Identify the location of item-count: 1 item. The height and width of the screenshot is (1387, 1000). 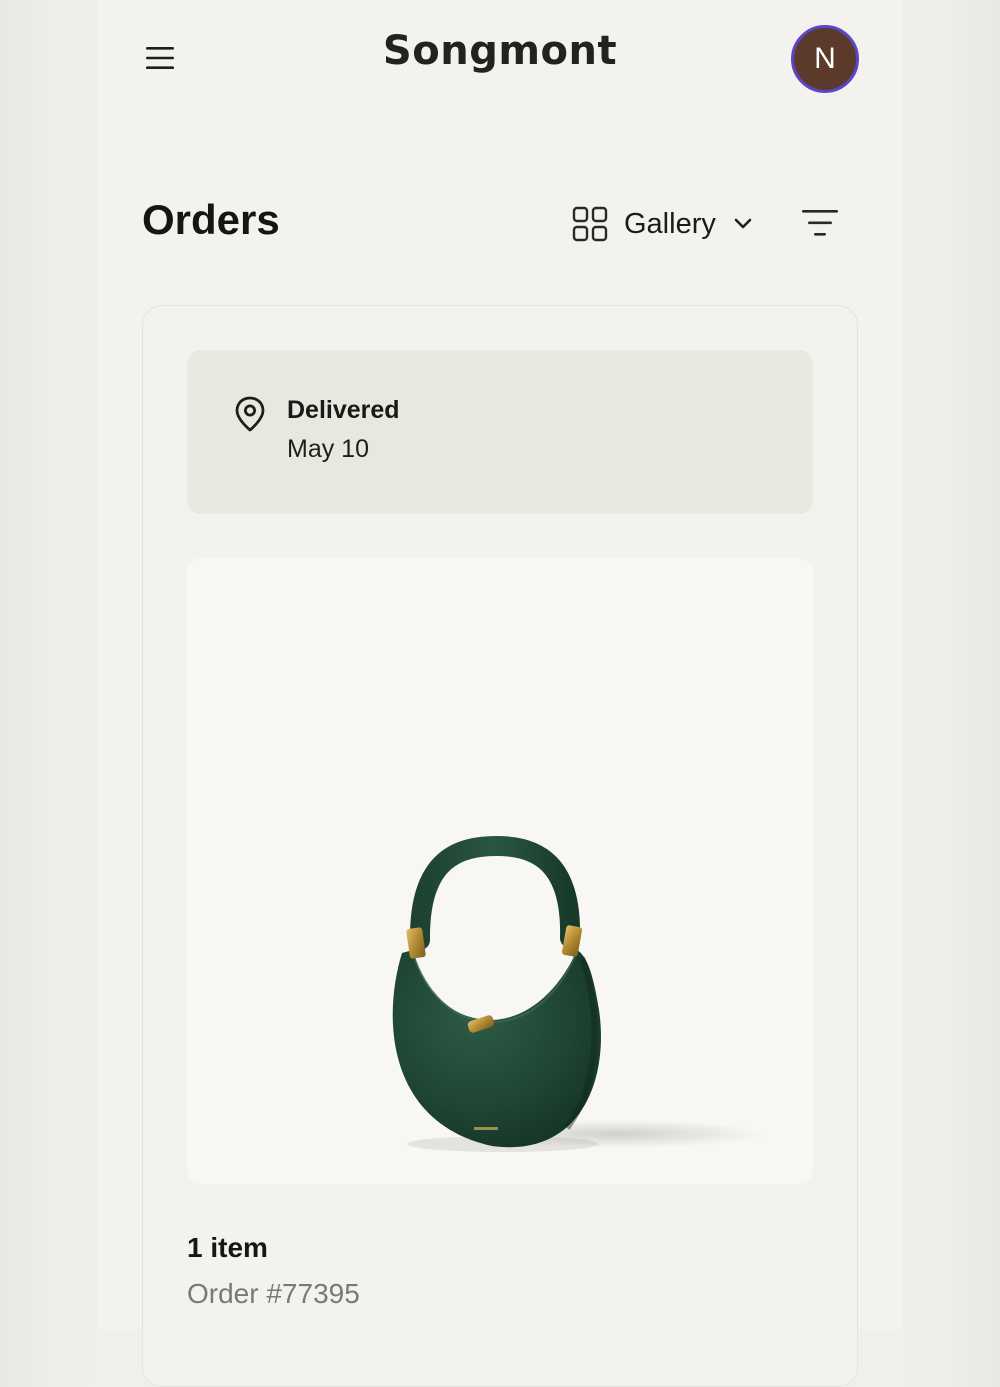
(227, 1247).